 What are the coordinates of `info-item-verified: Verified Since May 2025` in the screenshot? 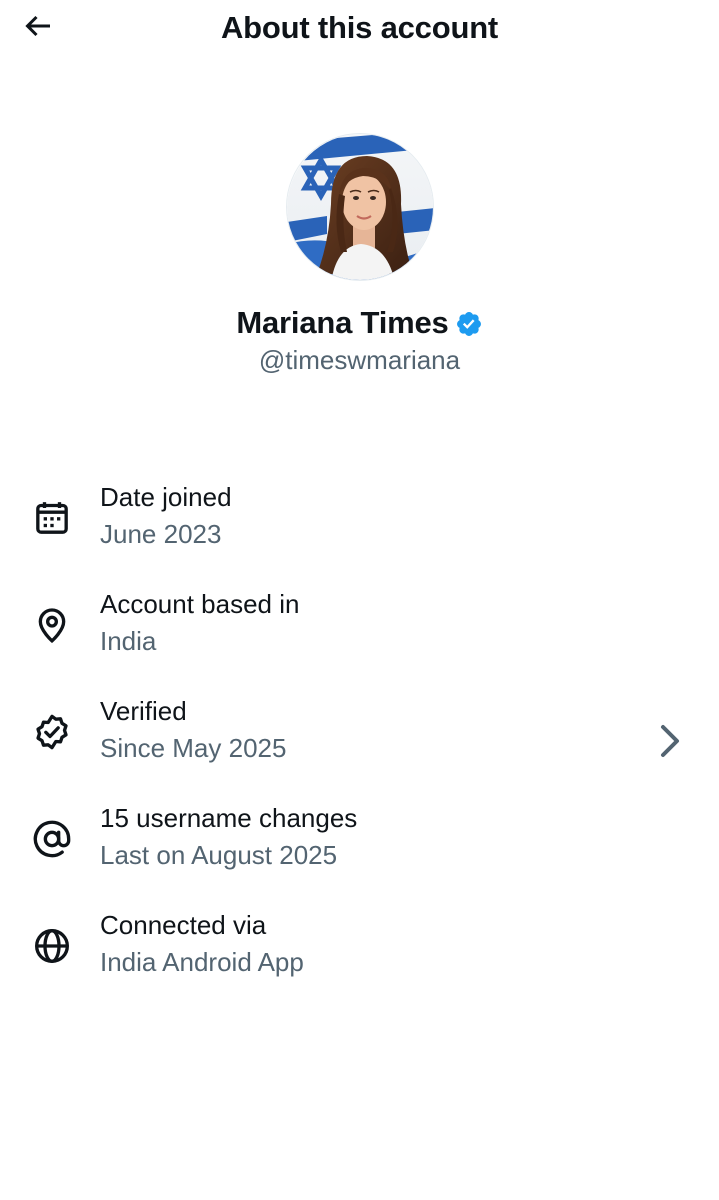 It's located at (359, 743).